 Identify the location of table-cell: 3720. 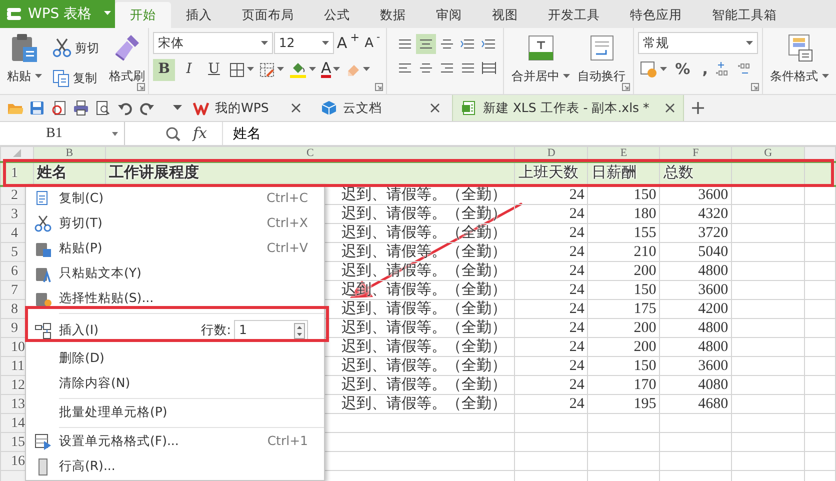
(696, 233).